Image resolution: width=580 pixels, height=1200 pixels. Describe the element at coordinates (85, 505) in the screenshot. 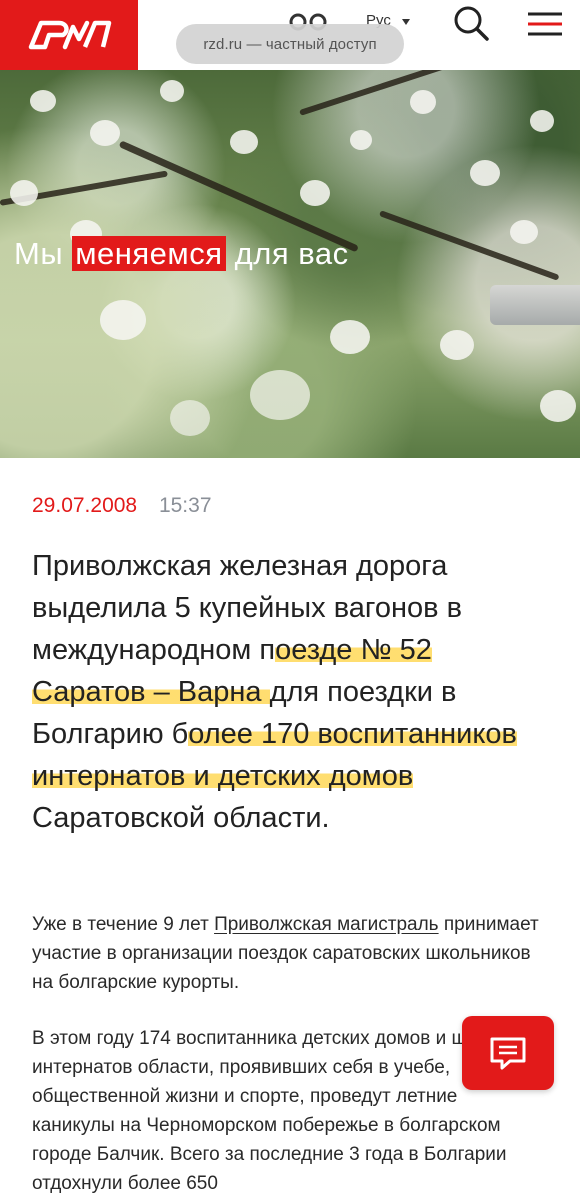

I see `article-date: 29.07.2008` at that location.